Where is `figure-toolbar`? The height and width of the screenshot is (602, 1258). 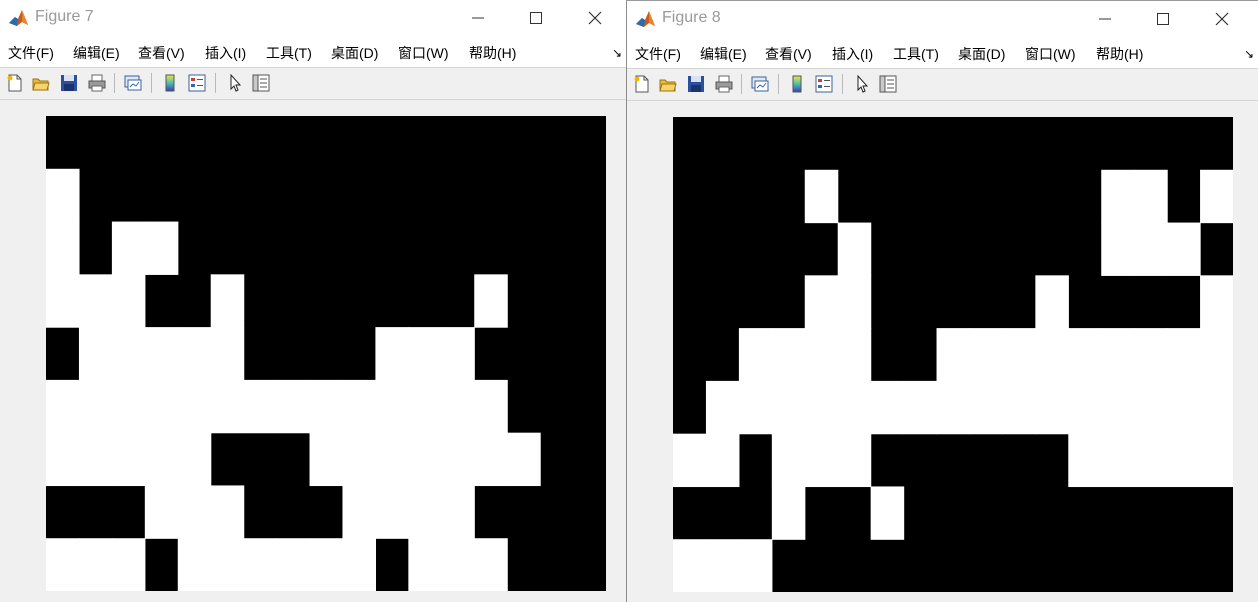 figure-toolbar is located at coordinates (942, 85).